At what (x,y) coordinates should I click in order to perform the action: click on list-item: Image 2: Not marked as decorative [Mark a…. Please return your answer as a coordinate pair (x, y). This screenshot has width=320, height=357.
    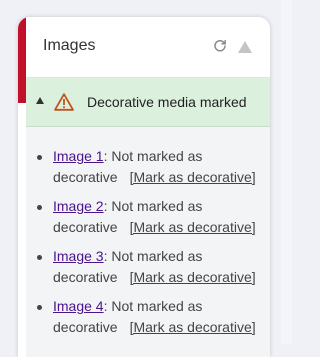
    Looking at the image, I should click on (148, 217).